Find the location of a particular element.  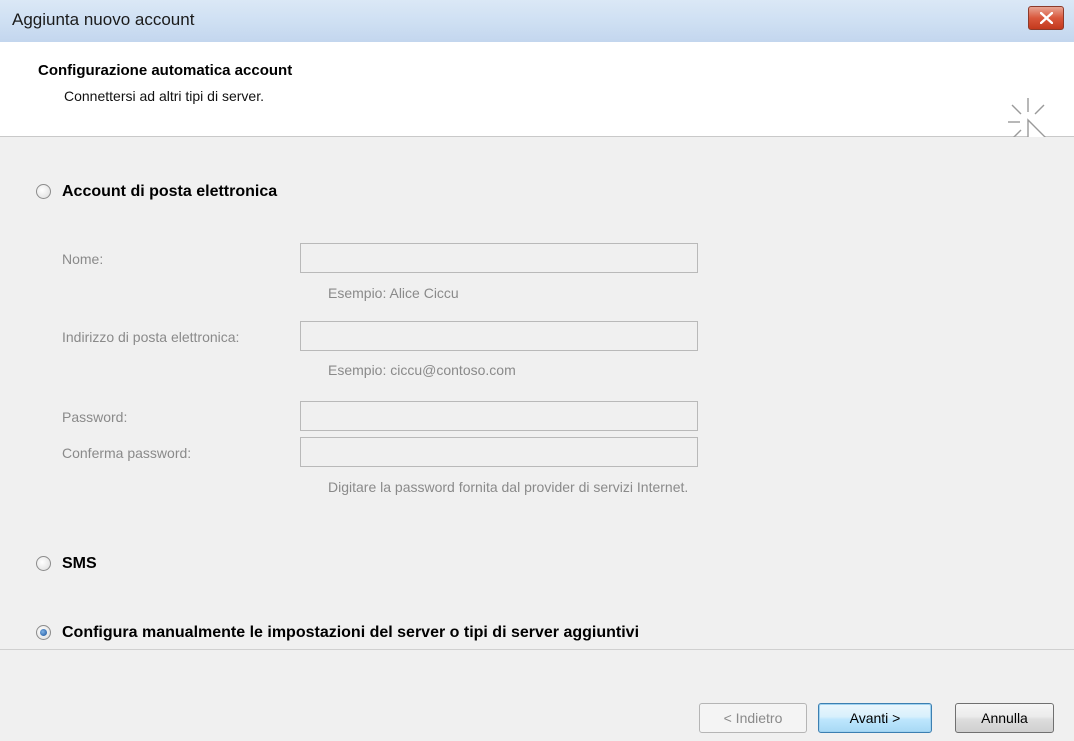

password-label: Password: is located at coordinates (95, 417).